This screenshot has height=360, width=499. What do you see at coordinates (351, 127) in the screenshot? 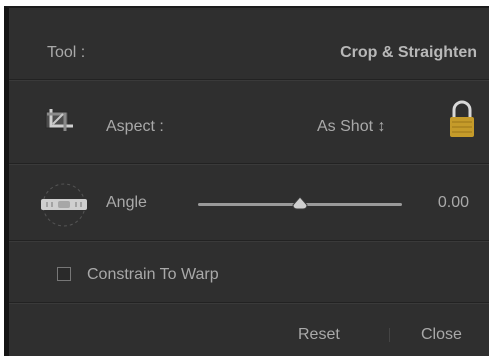
I see `aspect-dropdown: As Shot ↕` at bounding box center [351, 127].